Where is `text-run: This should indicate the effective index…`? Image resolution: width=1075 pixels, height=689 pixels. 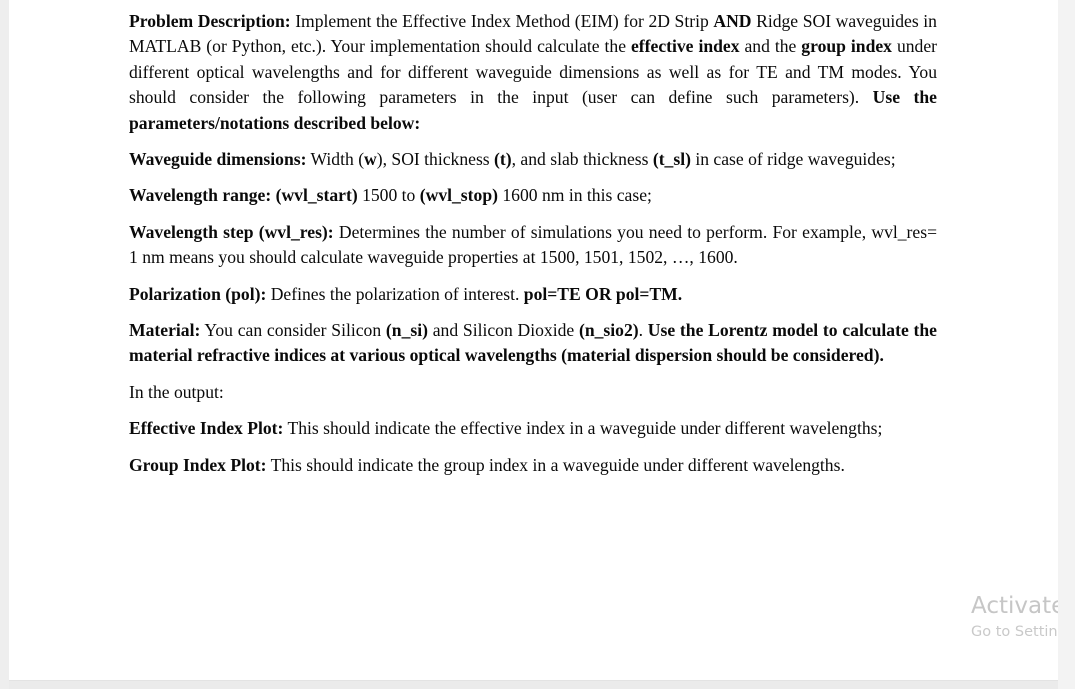
text-run: This should indicate the effective index… is located at coordinates (583, 428).